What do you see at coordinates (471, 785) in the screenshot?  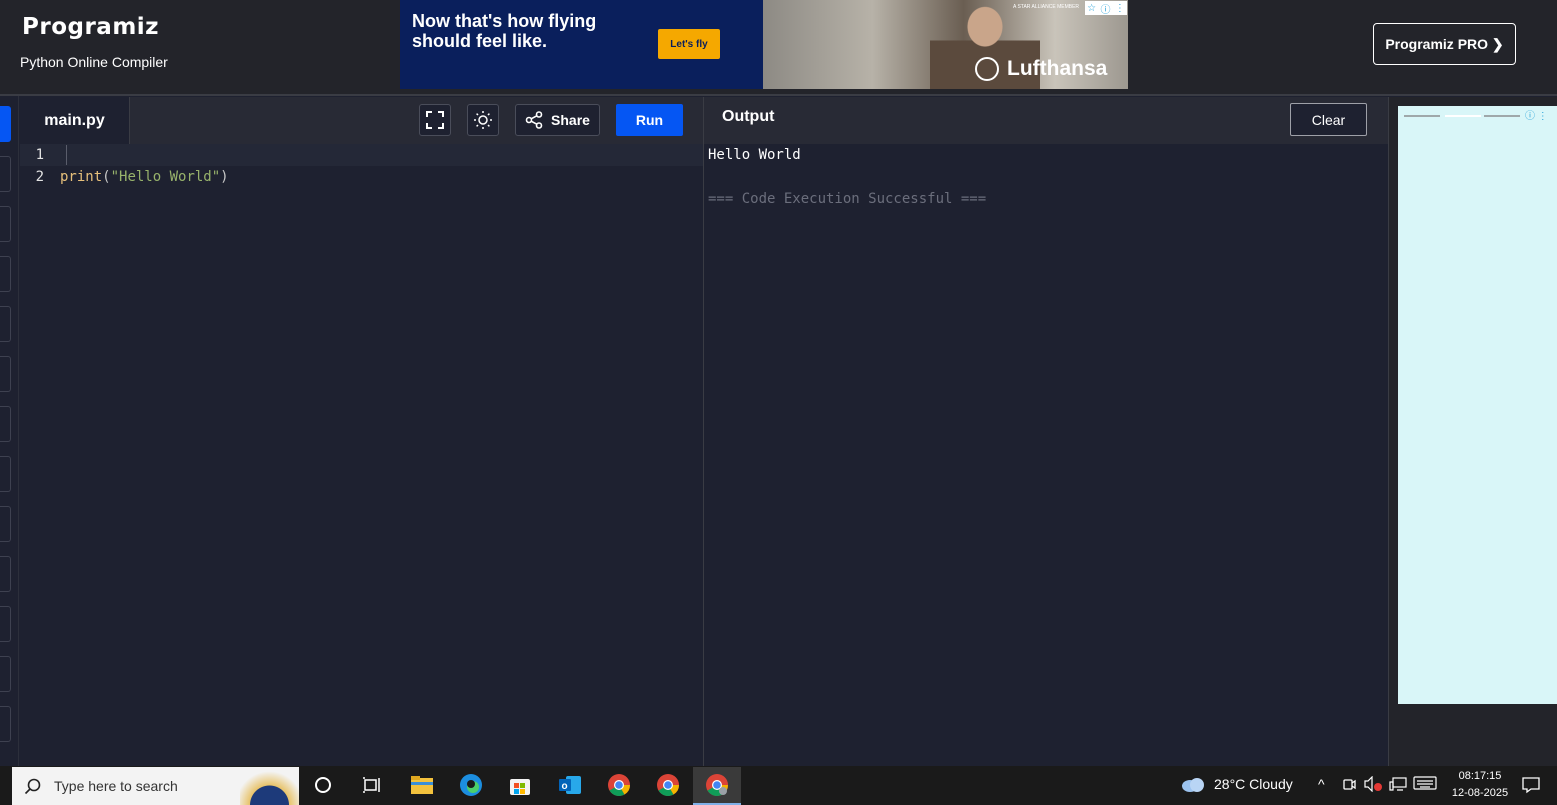 I see `edge-browser-icon` at bounding box center [471, 785].